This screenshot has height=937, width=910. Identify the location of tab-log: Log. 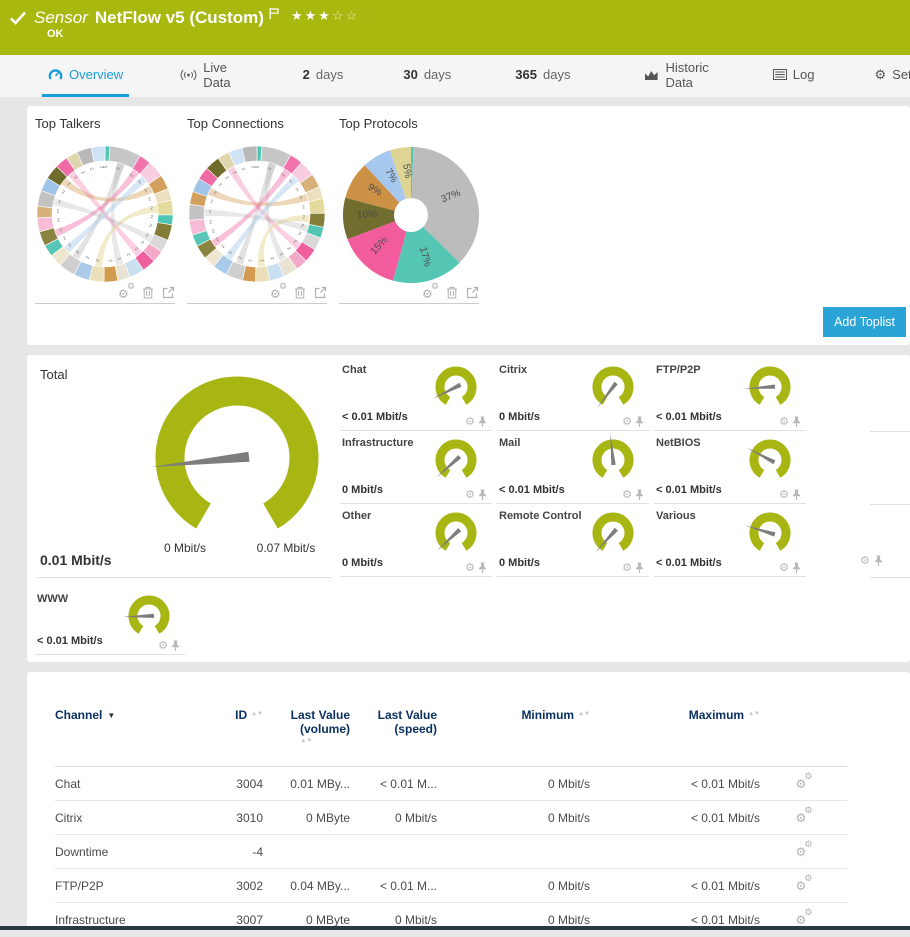
(794, 76).